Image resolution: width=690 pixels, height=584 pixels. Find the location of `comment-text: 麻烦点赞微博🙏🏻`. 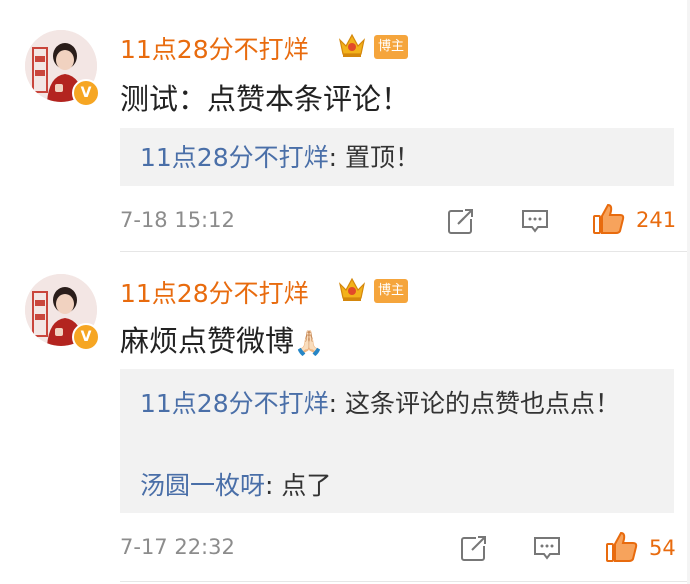

comment-text: 麻烦点赞微博🙏🏻 is located at coordinates (222, 339).